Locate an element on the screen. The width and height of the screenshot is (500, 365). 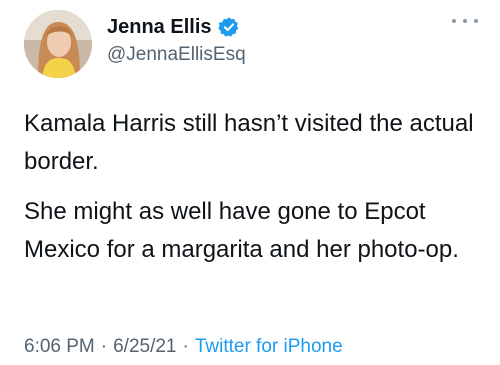
tweet-date: 6/25/21 is located at coordinates (144, 347).